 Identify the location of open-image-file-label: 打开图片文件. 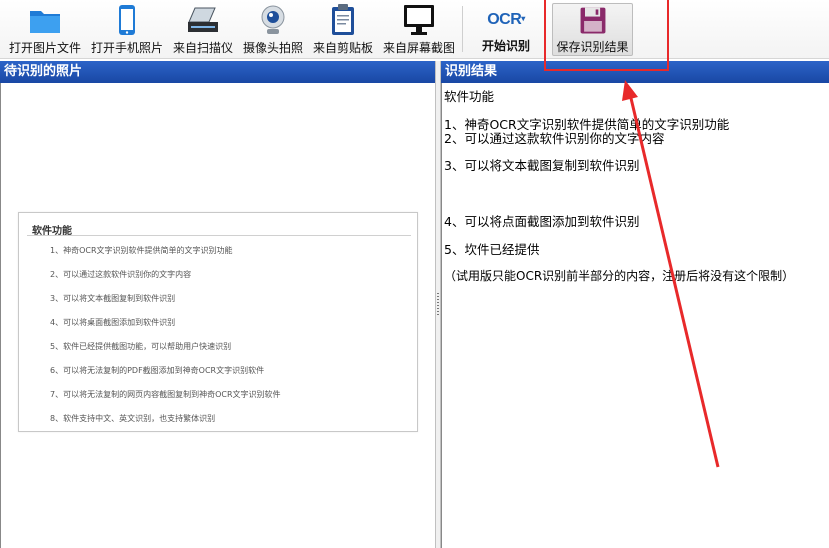
(44, 48).